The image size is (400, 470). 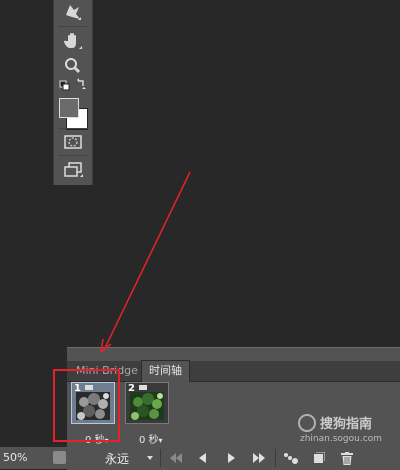 I want to click on loop-options-select: 永远, so click(x=117, y=458).